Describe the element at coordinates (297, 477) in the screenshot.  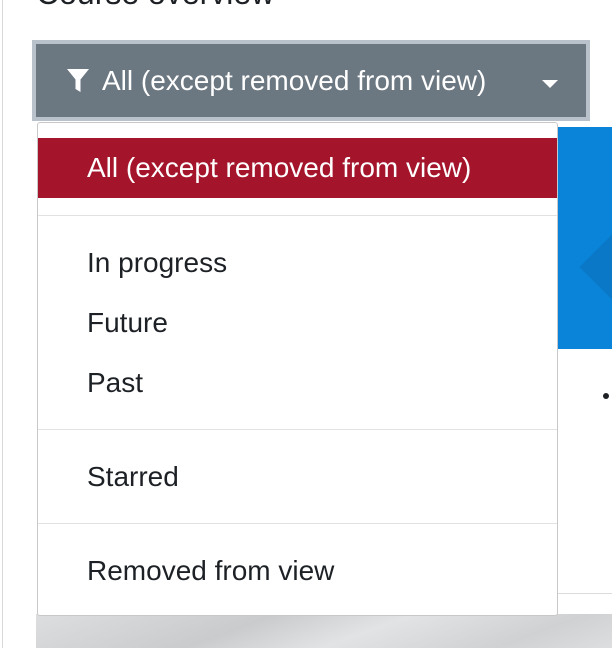
I see `menu-item-starred: Starred` at that location.